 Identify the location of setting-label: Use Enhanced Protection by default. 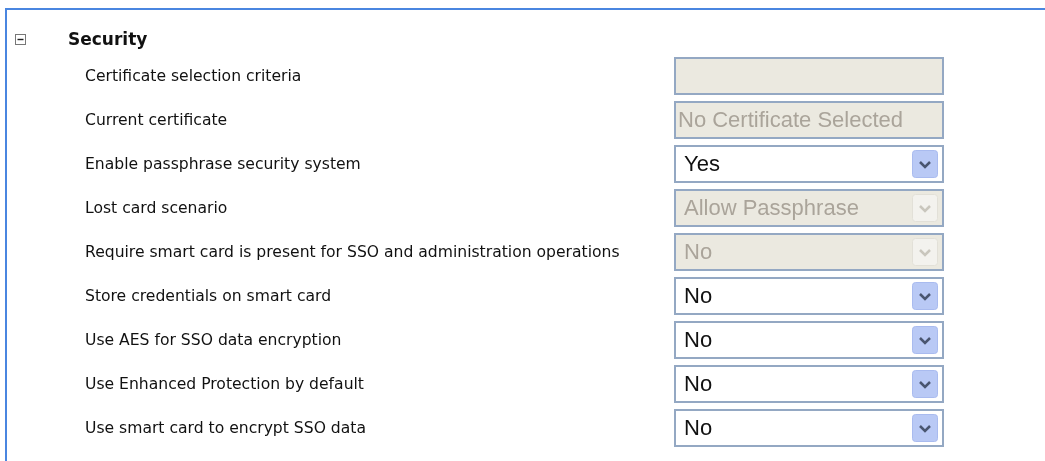
(224, 384).